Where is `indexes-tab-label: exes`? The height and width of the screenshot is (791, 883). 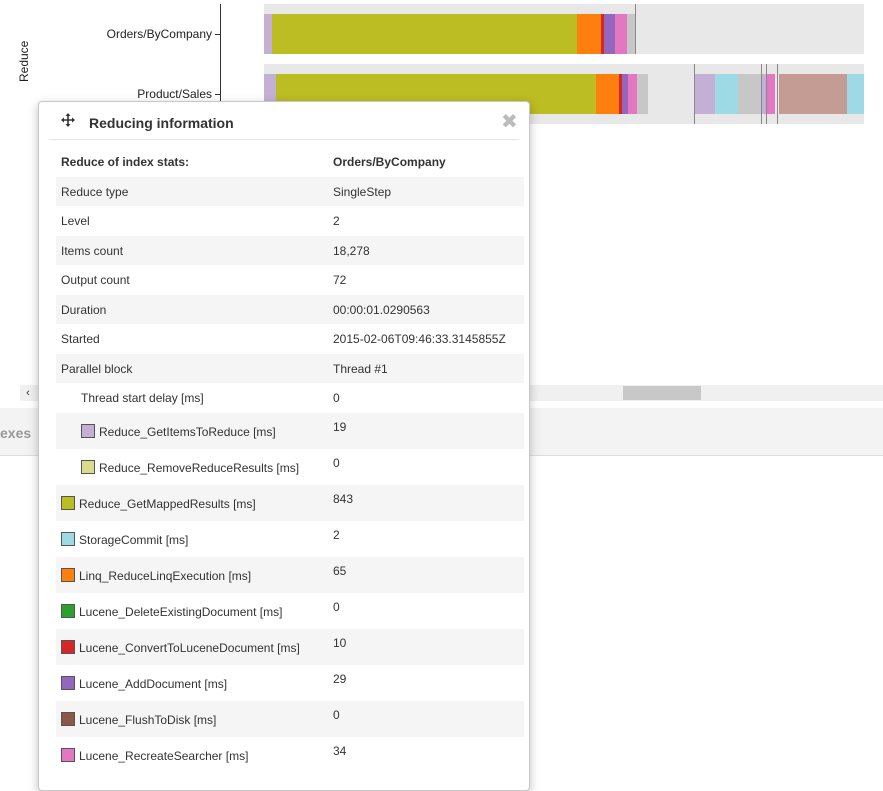 indexes-tab-label: exes is located at coordinates (15, 433).